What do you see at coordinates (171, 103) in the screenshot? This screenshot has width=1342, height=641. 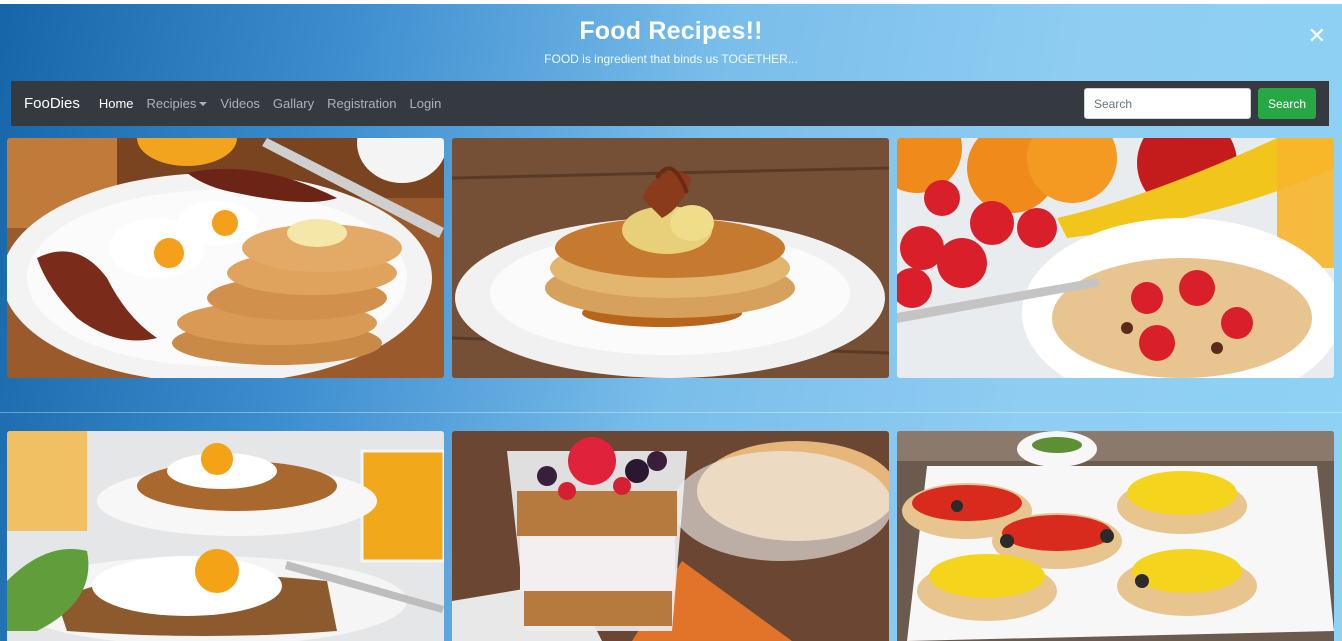 I see `nav-link-recipies-label: Recipies` at bounding box center [171, 103].